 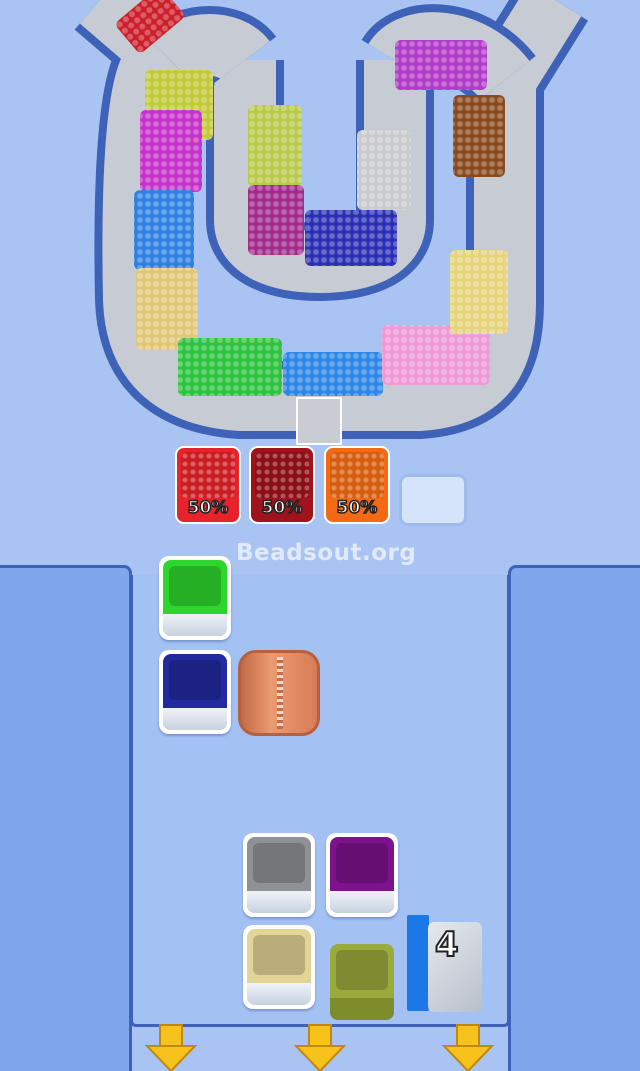 I want to click on remaining-bar, so click(x=418, y=963).